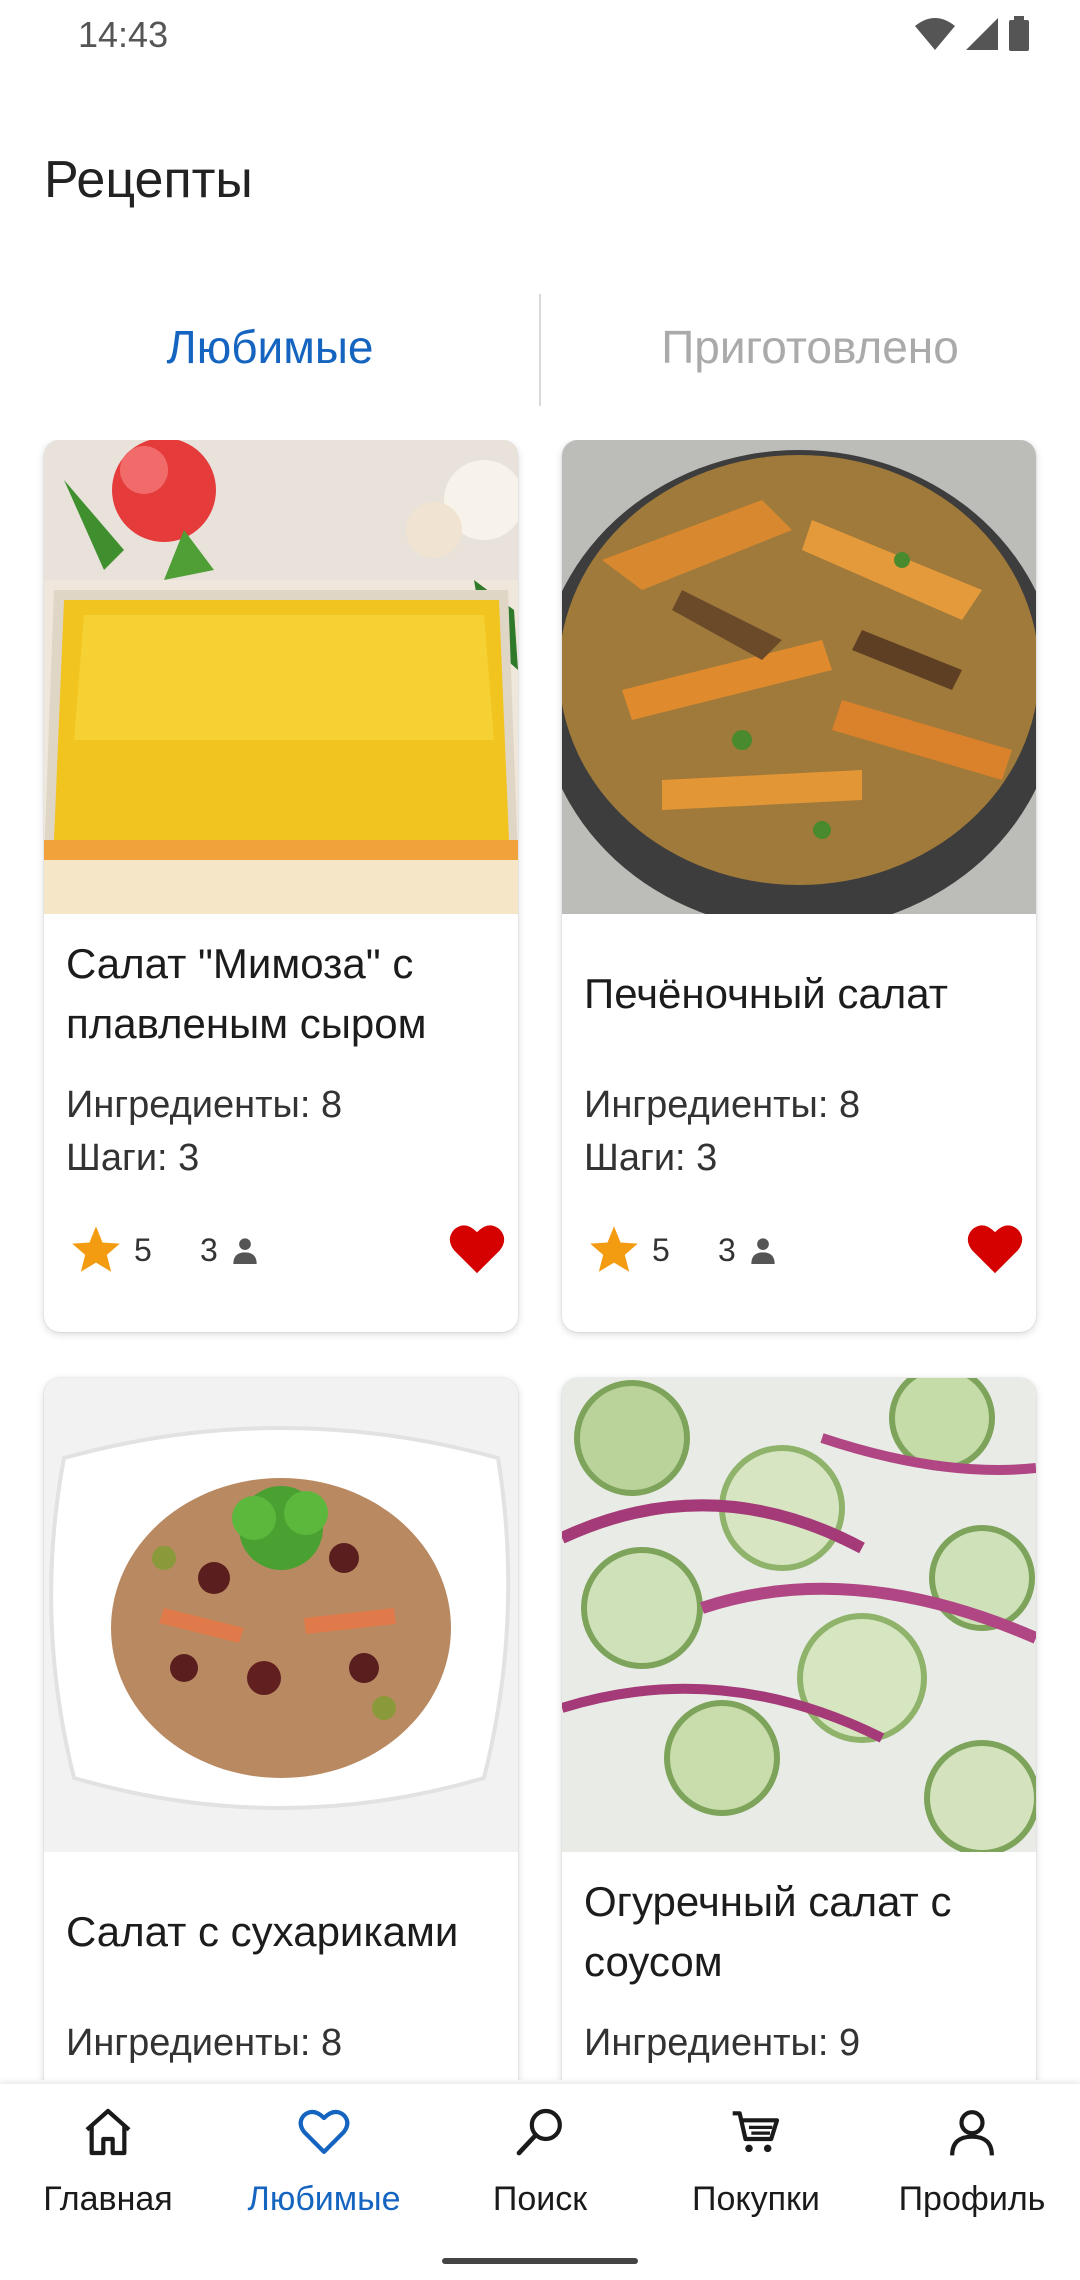  What do you see at coordinates (281, 677) in the screenshot?
I see `mimosa-salad-photo` at bounding box center [281, 677].